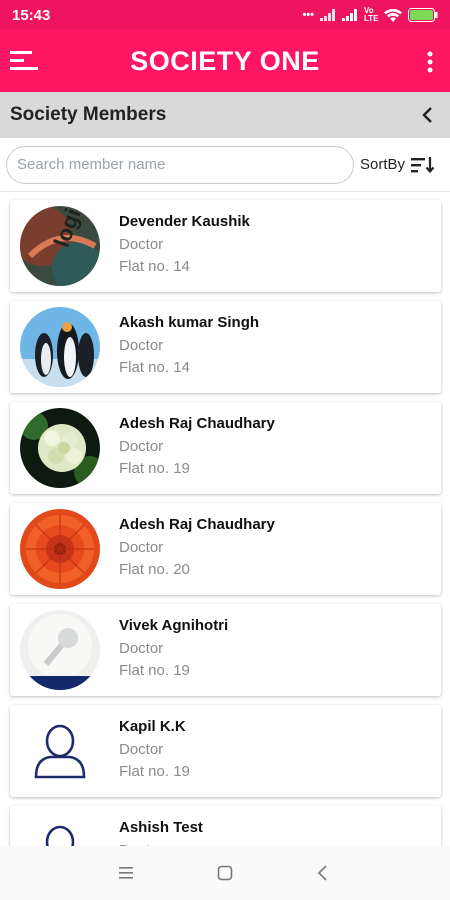  I want to click on member-card: Vivek Agnihotri Doctor Flat no. 19, so click(225, 650).